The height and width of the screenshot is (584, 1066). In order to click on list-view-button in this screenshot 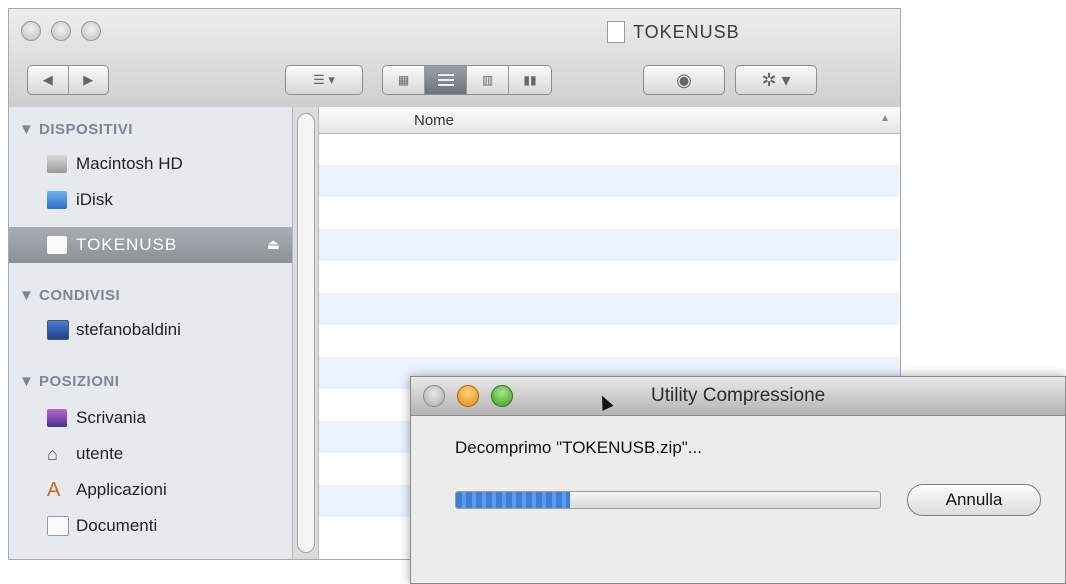, I will do `click(446, 80)`.